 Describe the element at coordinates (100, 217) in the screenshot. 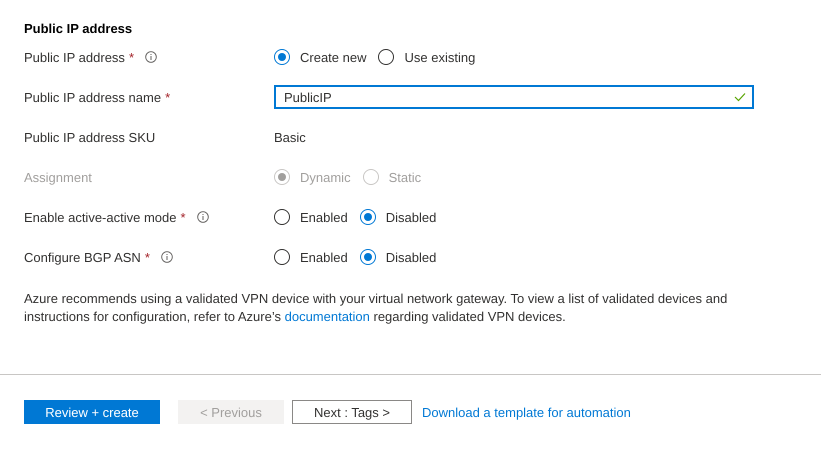

I see `field-label: Enable active-active mode` at that location.